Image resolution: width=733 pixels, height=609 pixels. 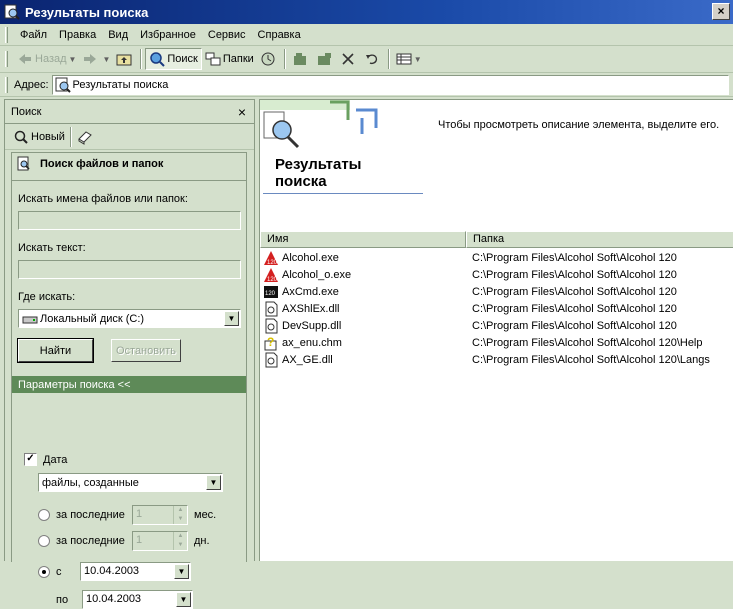 What do you see at coordinates (325, 59) in the screenshot?
I see `copy-to-button` at bounding box center [325, 59].